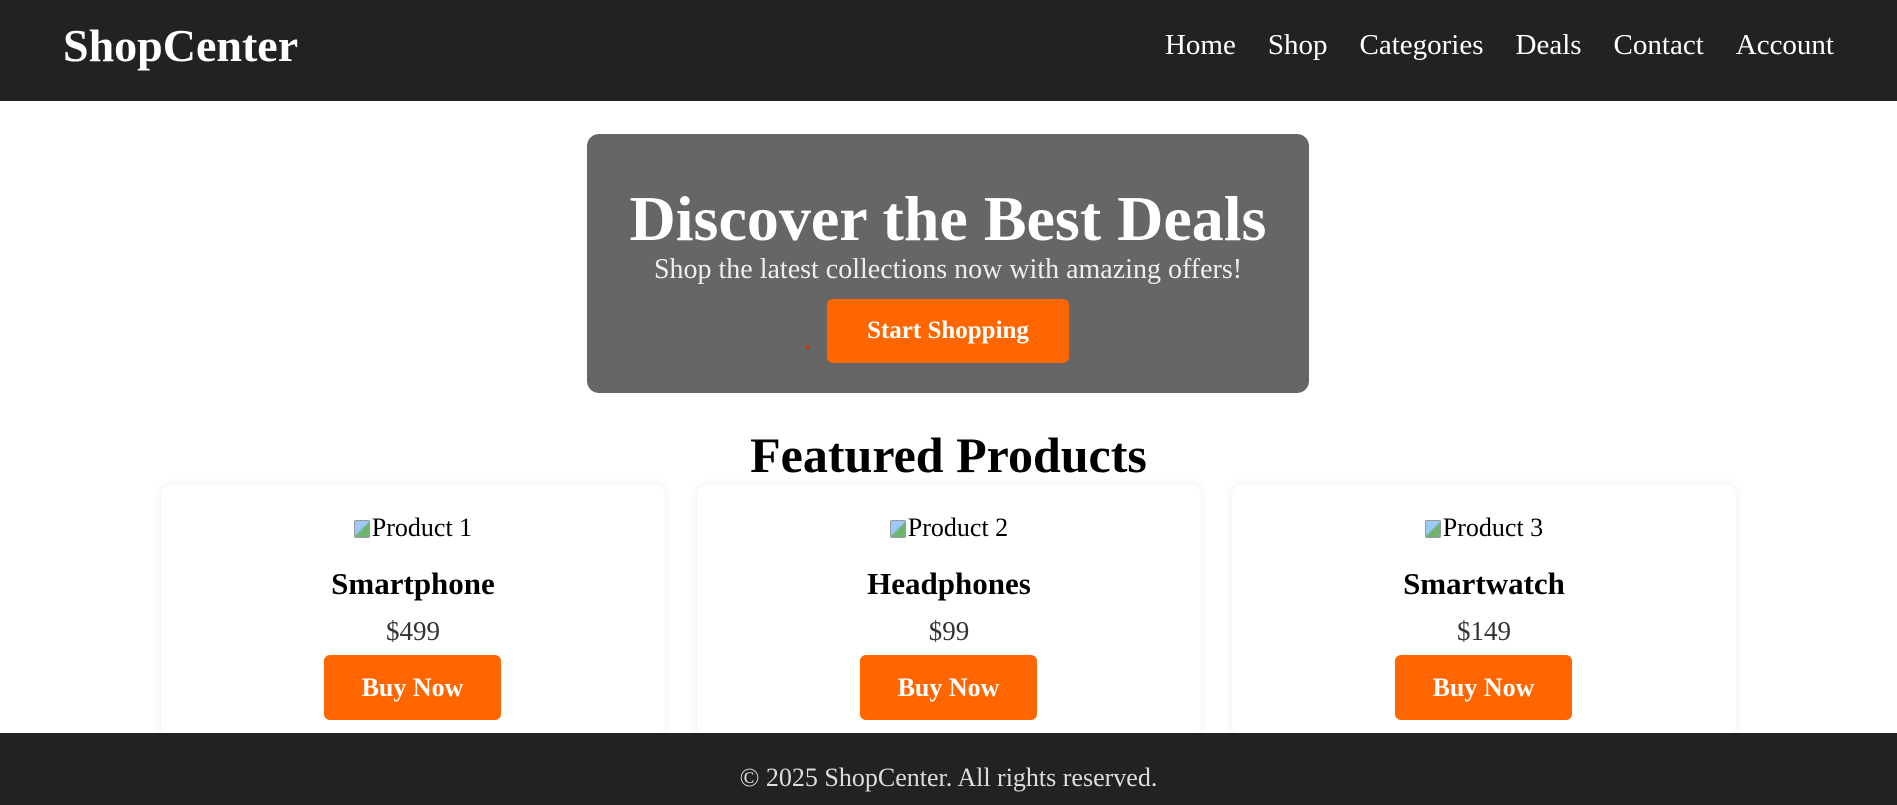 Image resolution: width=1897 pixels, height=805 pixels. What do you see at coordinates (1785, 45) in the screenshot?
I see `nav-link-account: Account` at bounding box center [1785, 45].